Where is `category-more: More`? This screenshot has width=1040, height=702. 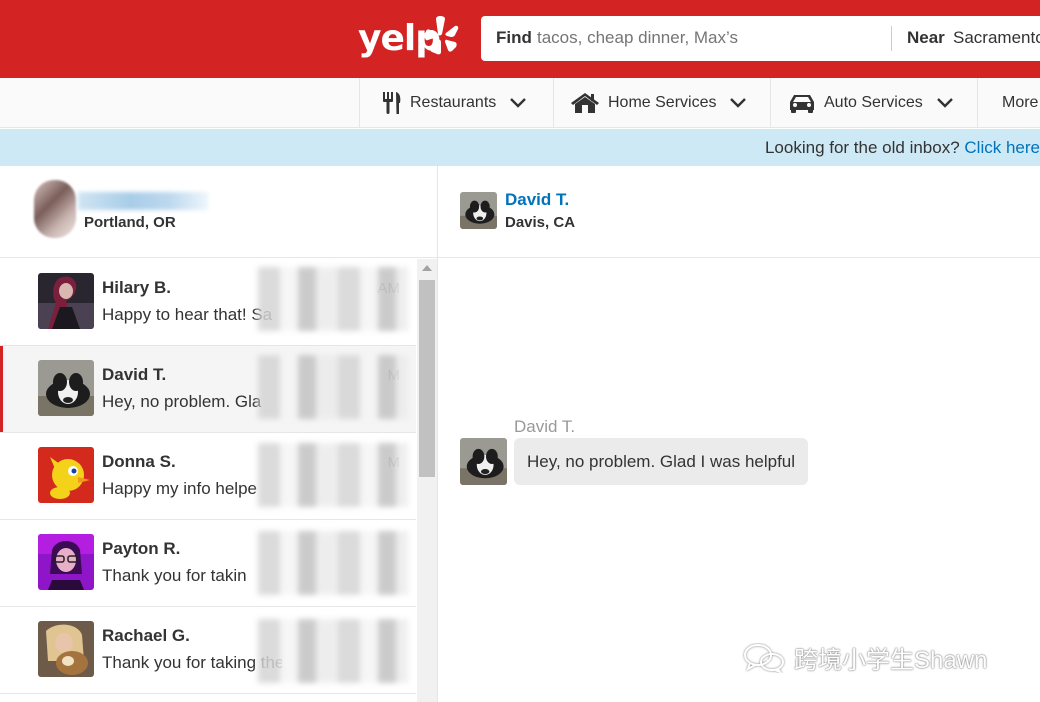 category-more: More is located at coordinates (1008, 103).